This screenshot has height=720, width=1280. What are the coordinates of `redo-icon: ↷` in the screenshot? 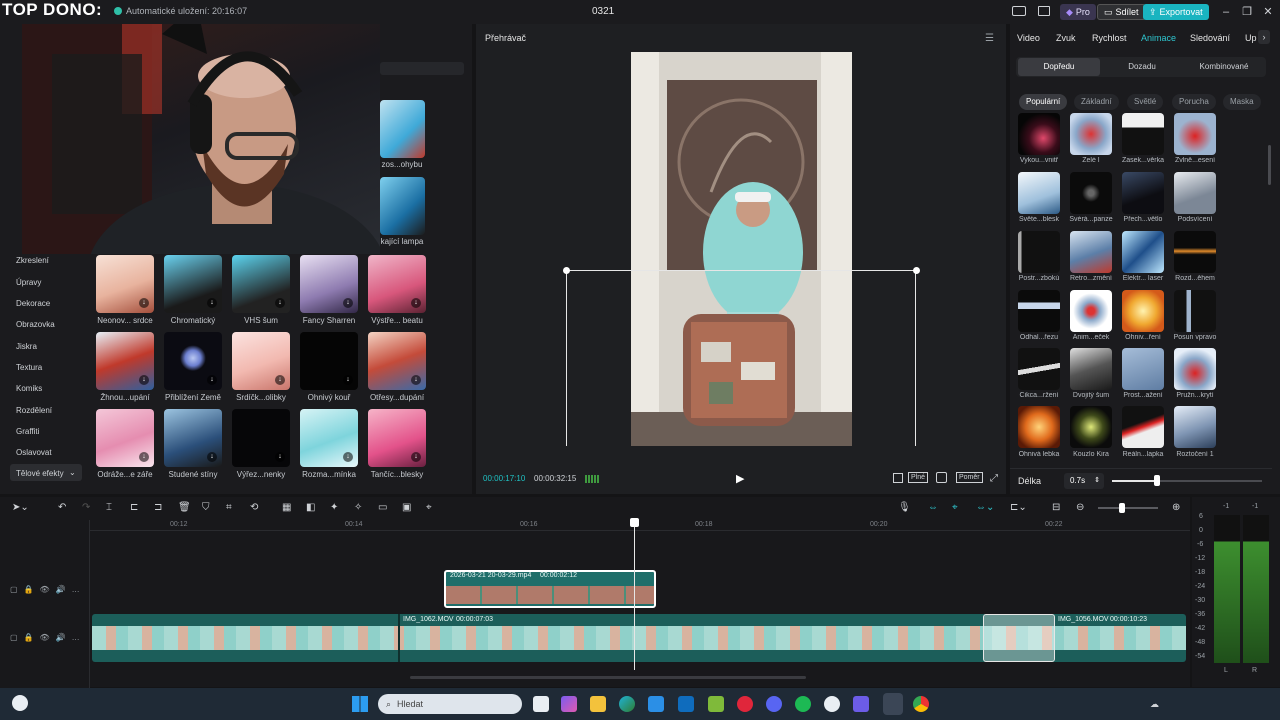 It's located at (86, 507).